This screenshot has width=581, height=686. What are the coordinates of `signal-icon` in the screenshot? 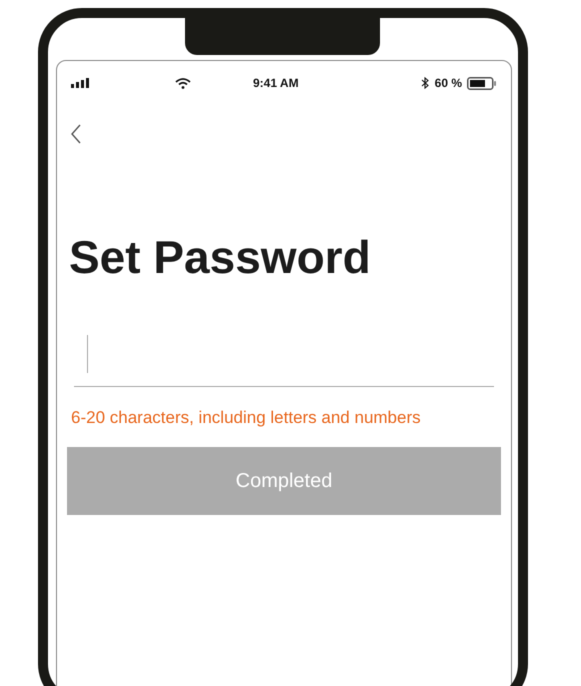 It's located at (81, 83).